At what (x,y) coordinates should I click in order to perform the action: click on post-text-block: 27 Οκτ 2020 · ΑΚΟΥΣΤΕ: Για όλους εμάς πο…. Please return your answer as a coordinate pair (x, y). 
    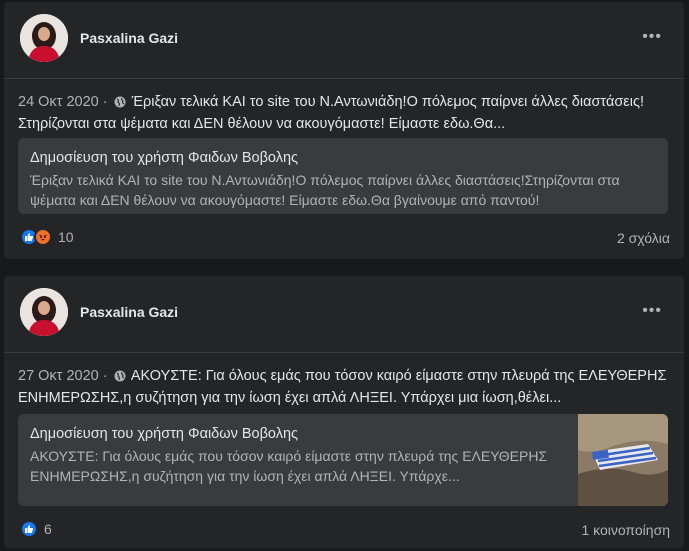
    Looking at the image, I should click on (343, 387).